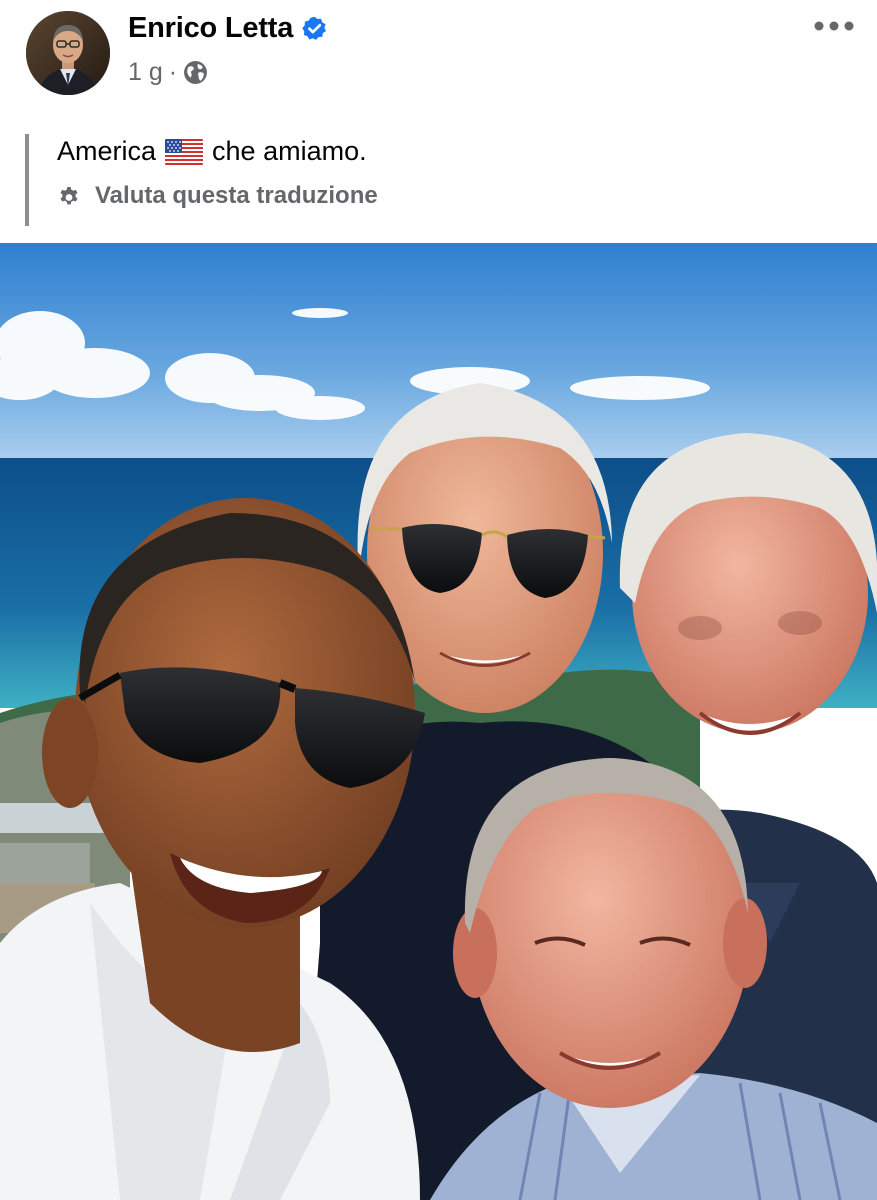  I want to click on more-options-button, so click(834, 26).